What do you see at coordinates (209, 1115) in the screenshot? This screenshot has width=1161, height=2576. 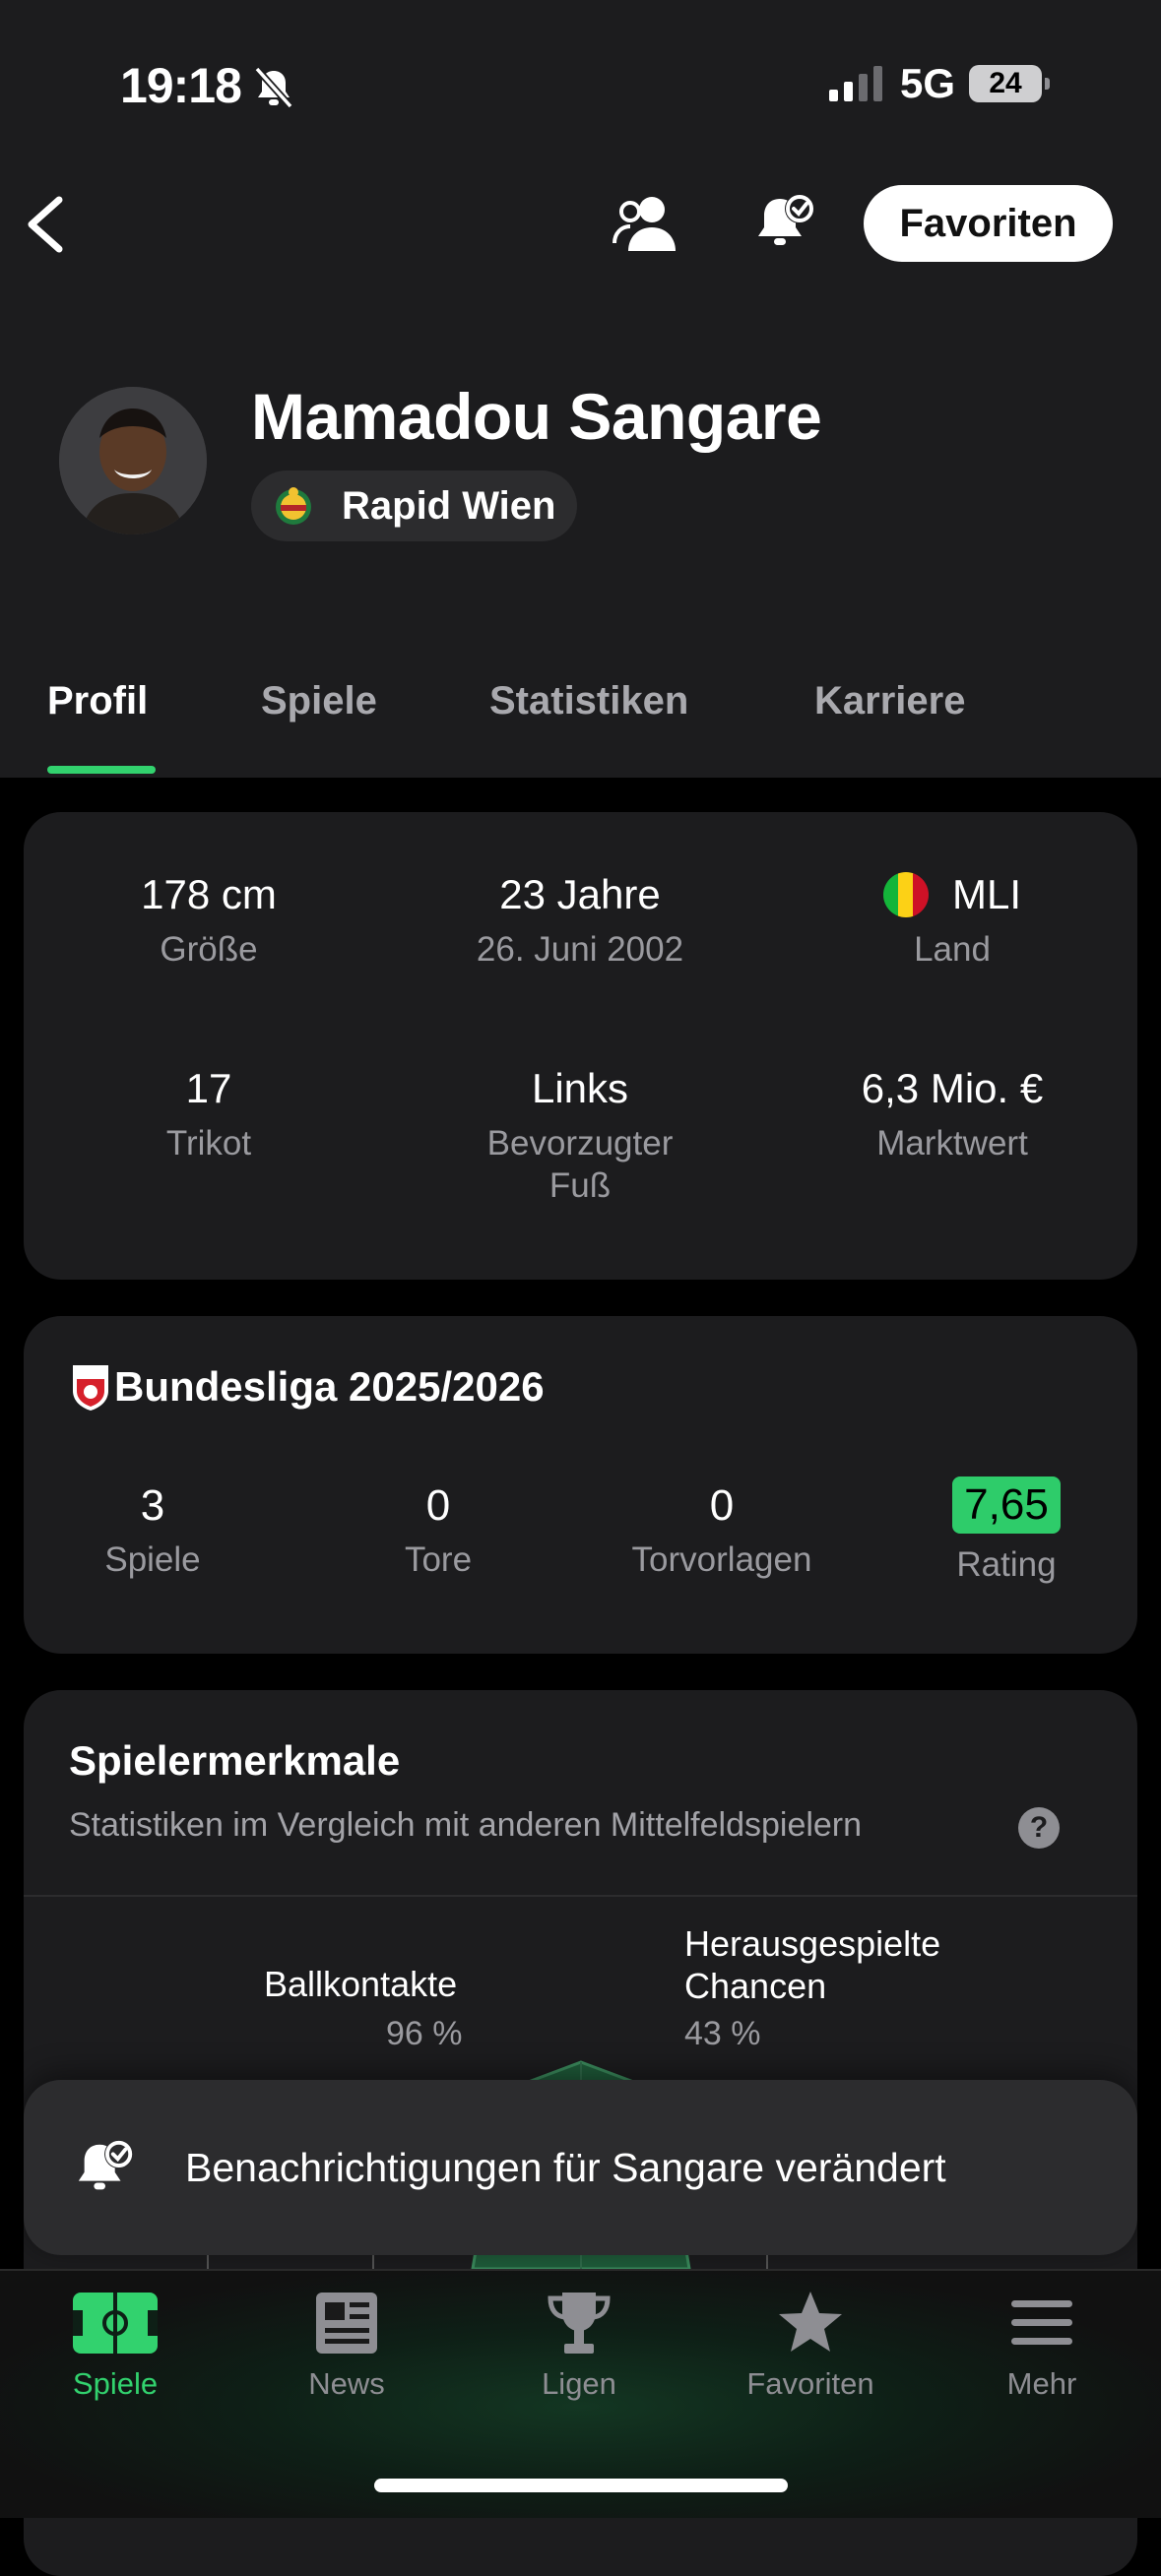 I see `stat-shirt: 17 Trikot` at bounding box center [209, 1115].